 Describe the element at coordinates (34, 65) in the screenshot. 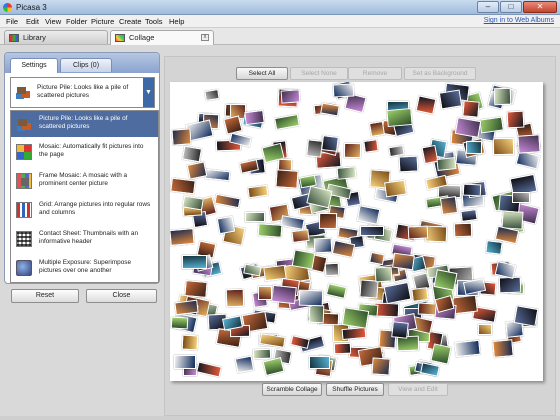

I see `tab-settings: Settings` at that location.